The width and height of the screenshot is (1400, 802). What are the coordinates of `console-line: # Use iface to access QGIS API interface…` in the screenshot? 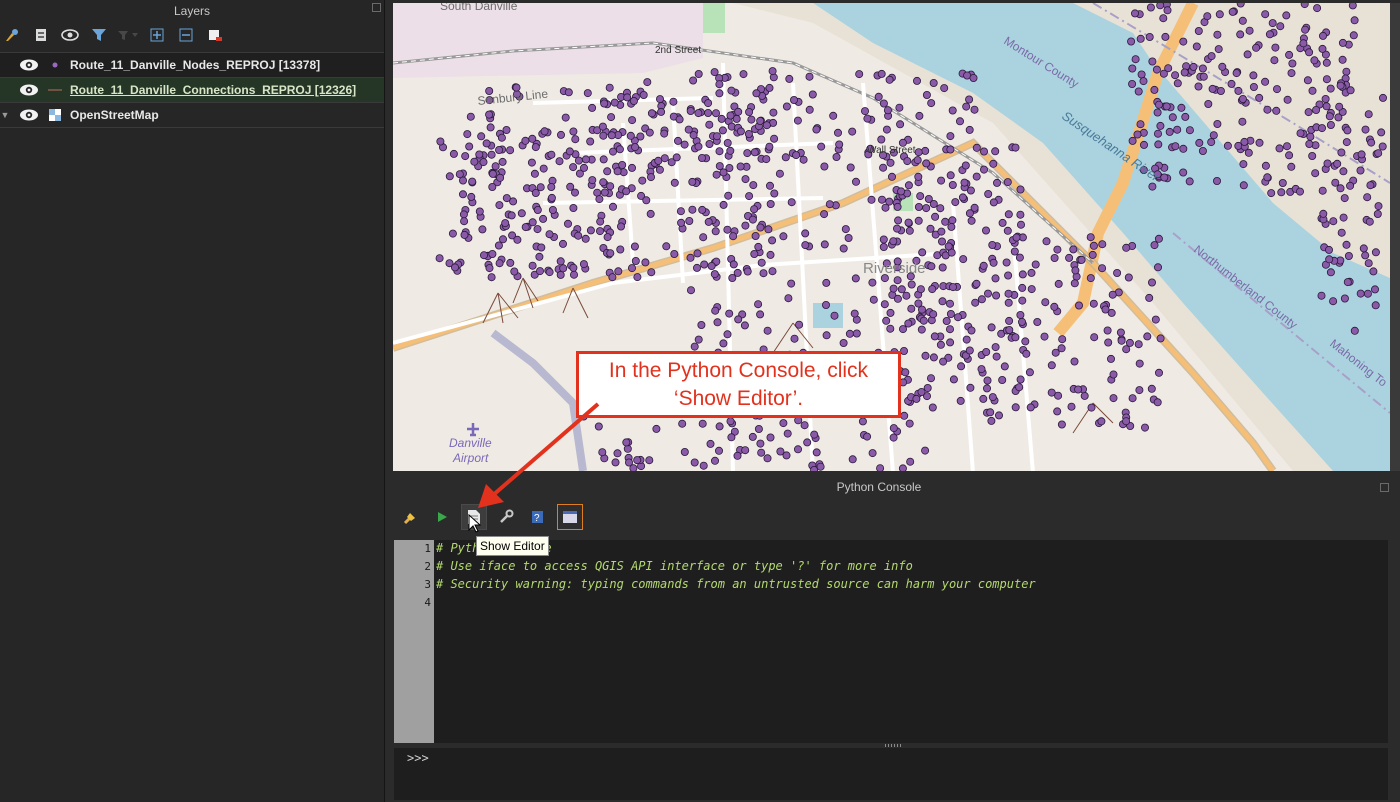 It's located at (674, 566).